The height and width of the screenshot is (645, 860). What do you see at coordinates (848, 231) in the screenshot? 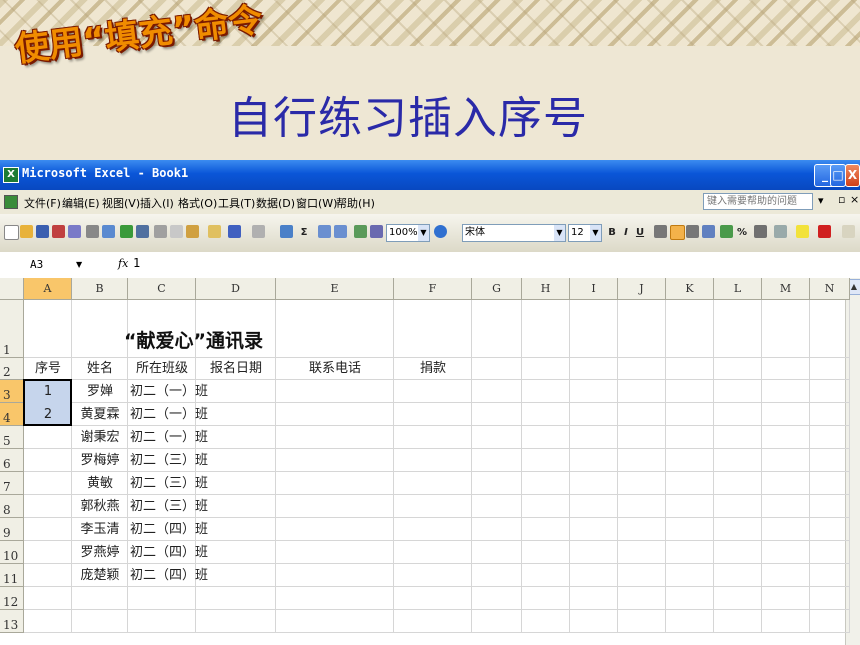
I see `toolbar-options-icon` at bounding box center [848, 231].